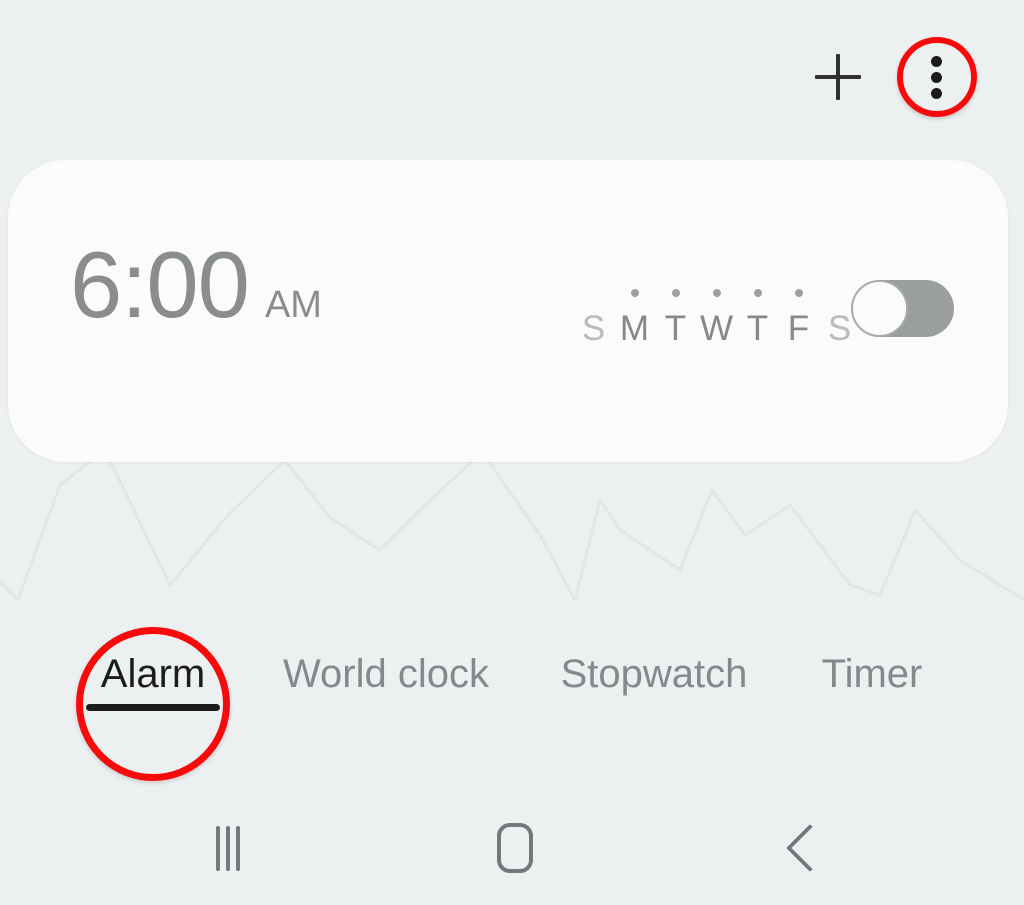 The height and width of the screenshot is (905, 1024). I want to click on repeat-day-friday: F, so click(798, 314).